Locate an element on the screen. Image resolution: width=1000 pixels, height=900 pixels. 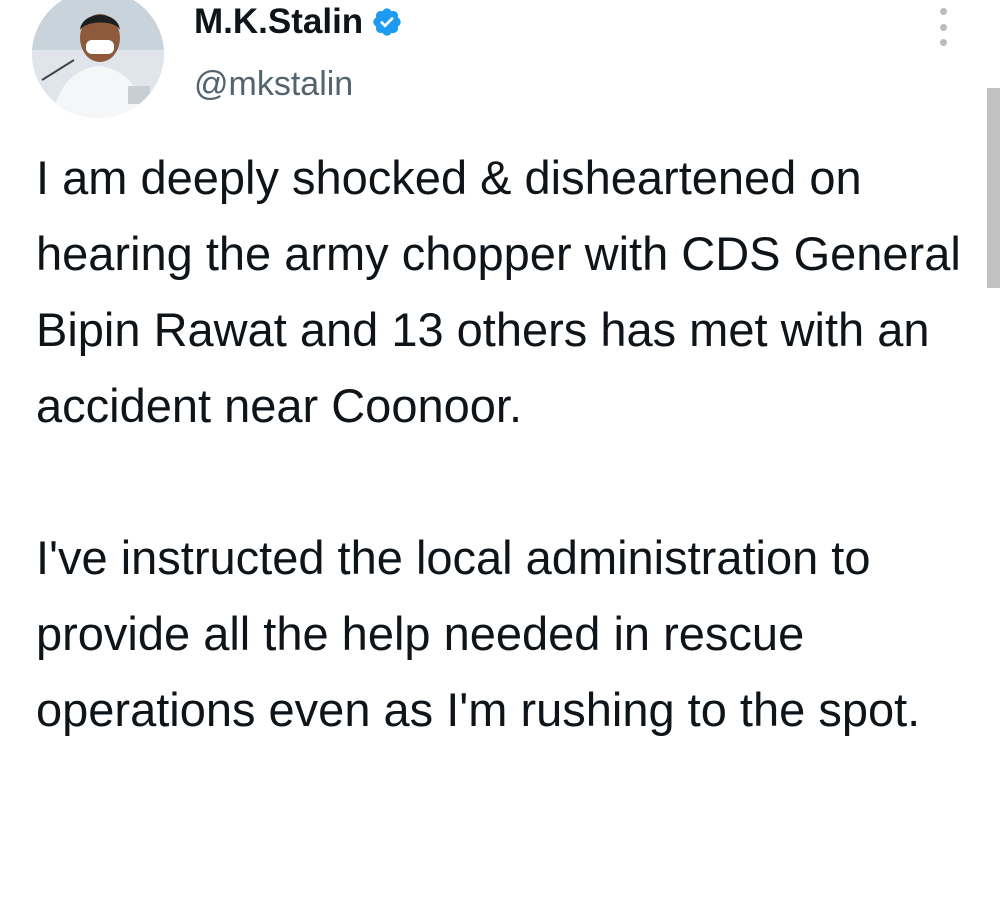
display-name-row: M.K.Stalin is located at coordinates (298, 22).